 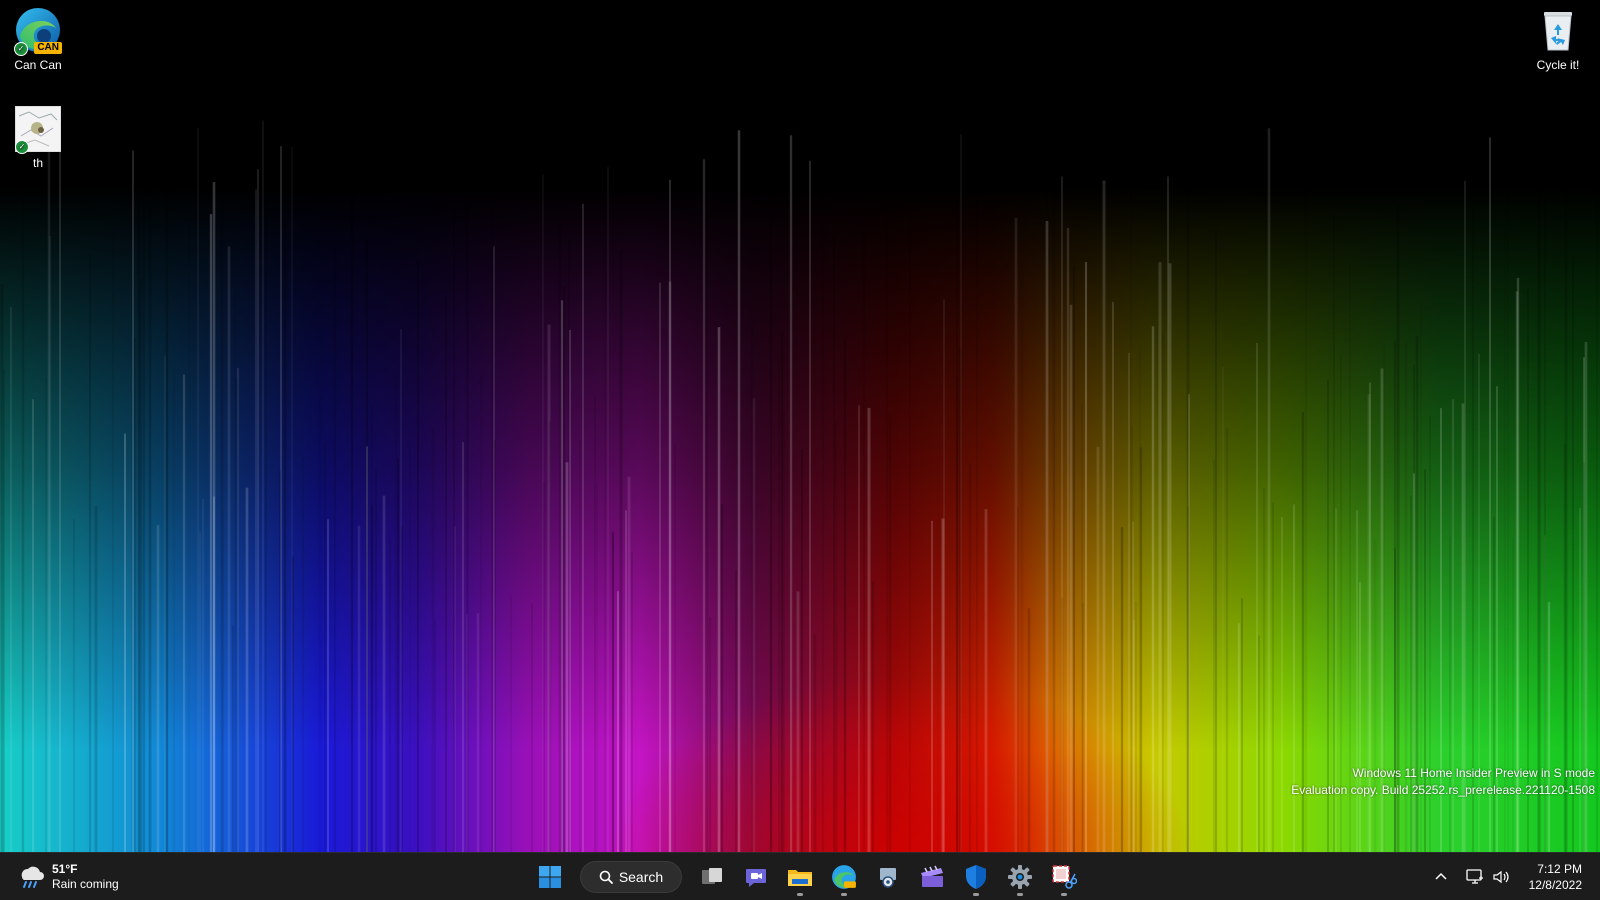 I want to click on system-tray: 7:12 PM 12/8/2022, so click(x=1514, y=876).